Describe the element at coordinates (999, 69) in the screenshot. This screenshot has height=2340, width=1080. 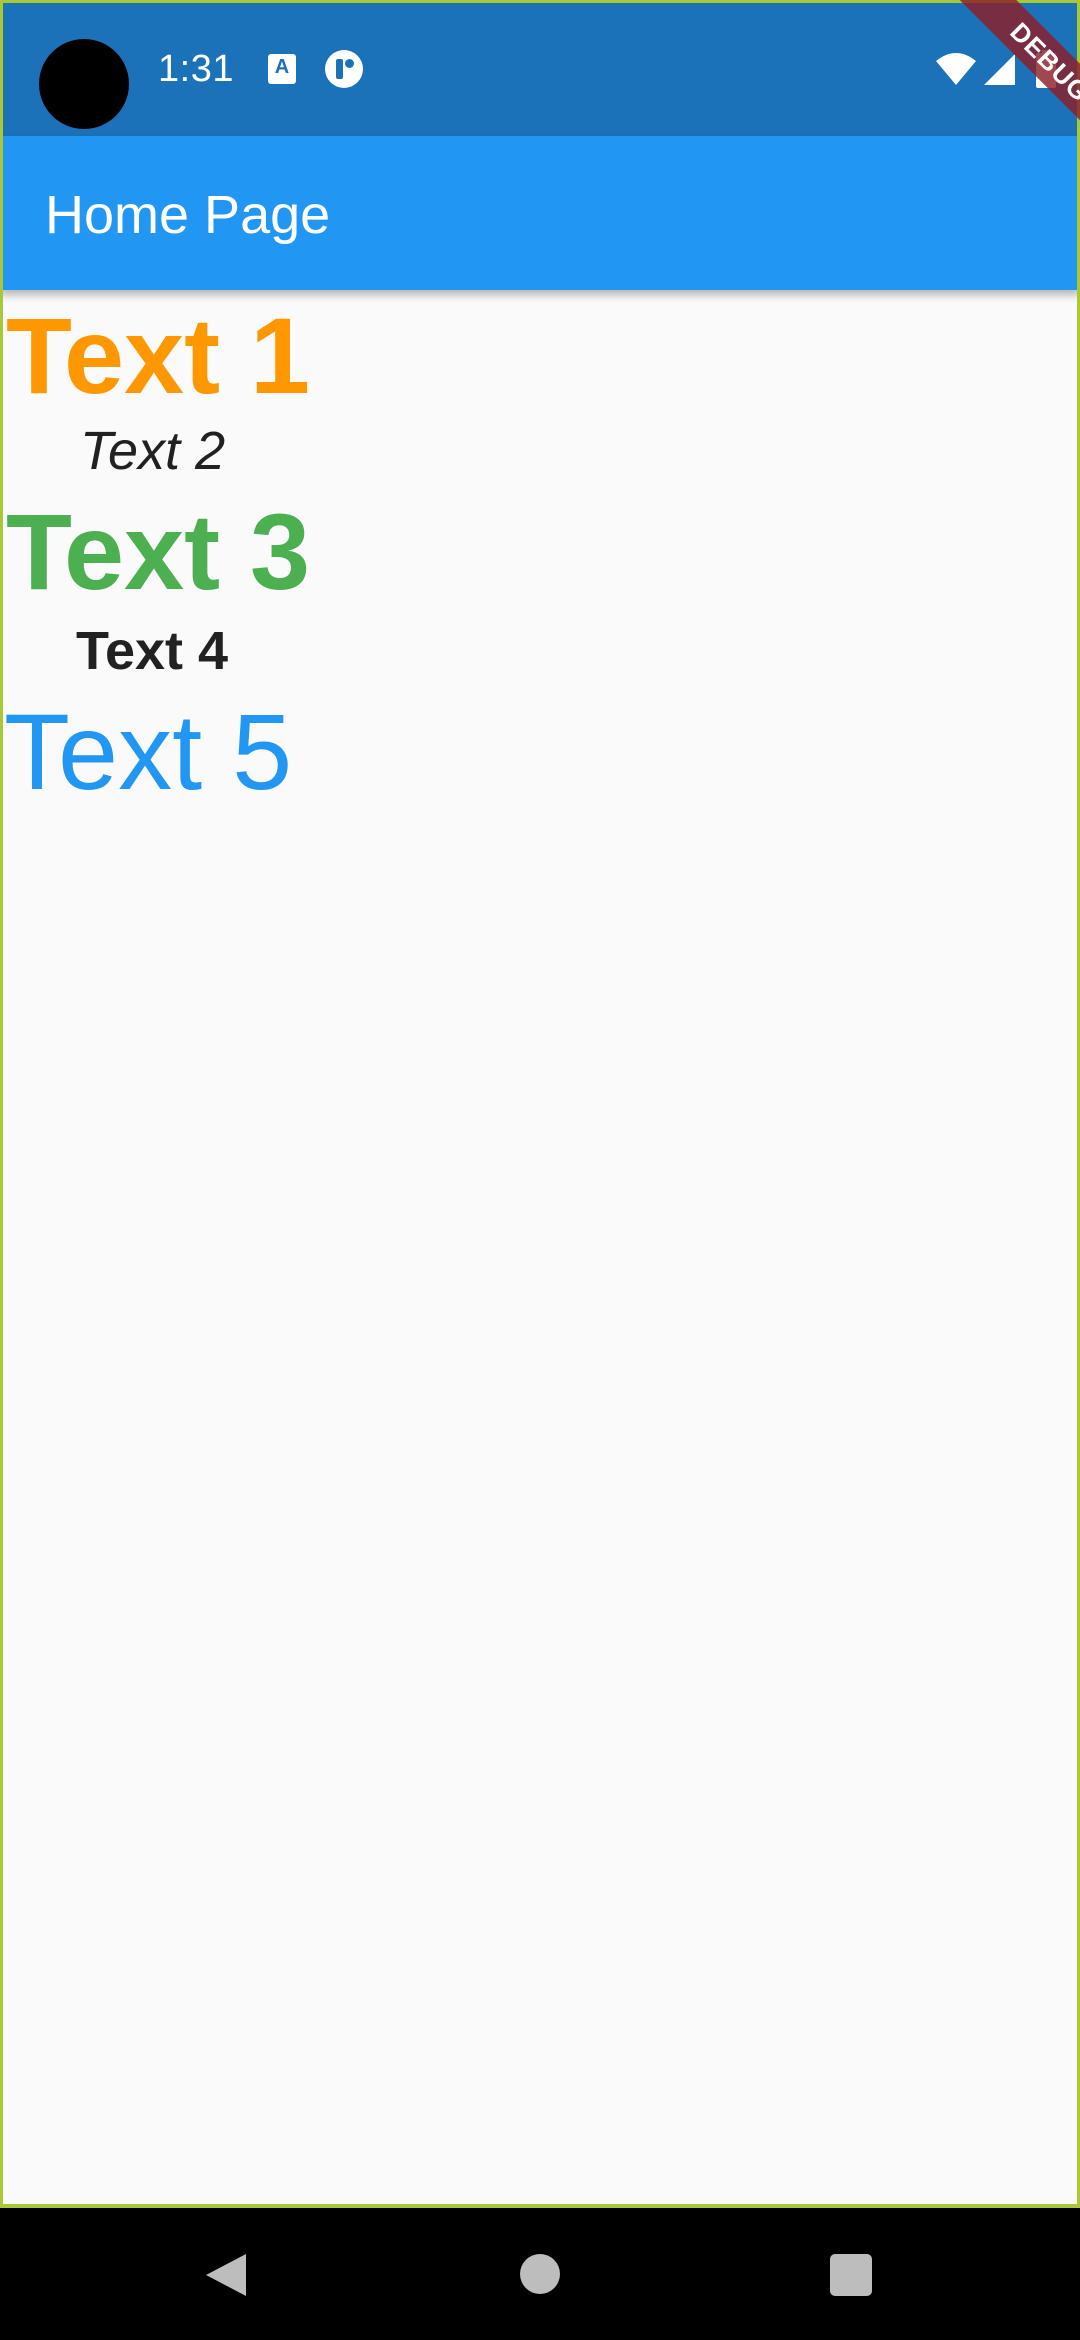
I see `signal-icon` at that location.